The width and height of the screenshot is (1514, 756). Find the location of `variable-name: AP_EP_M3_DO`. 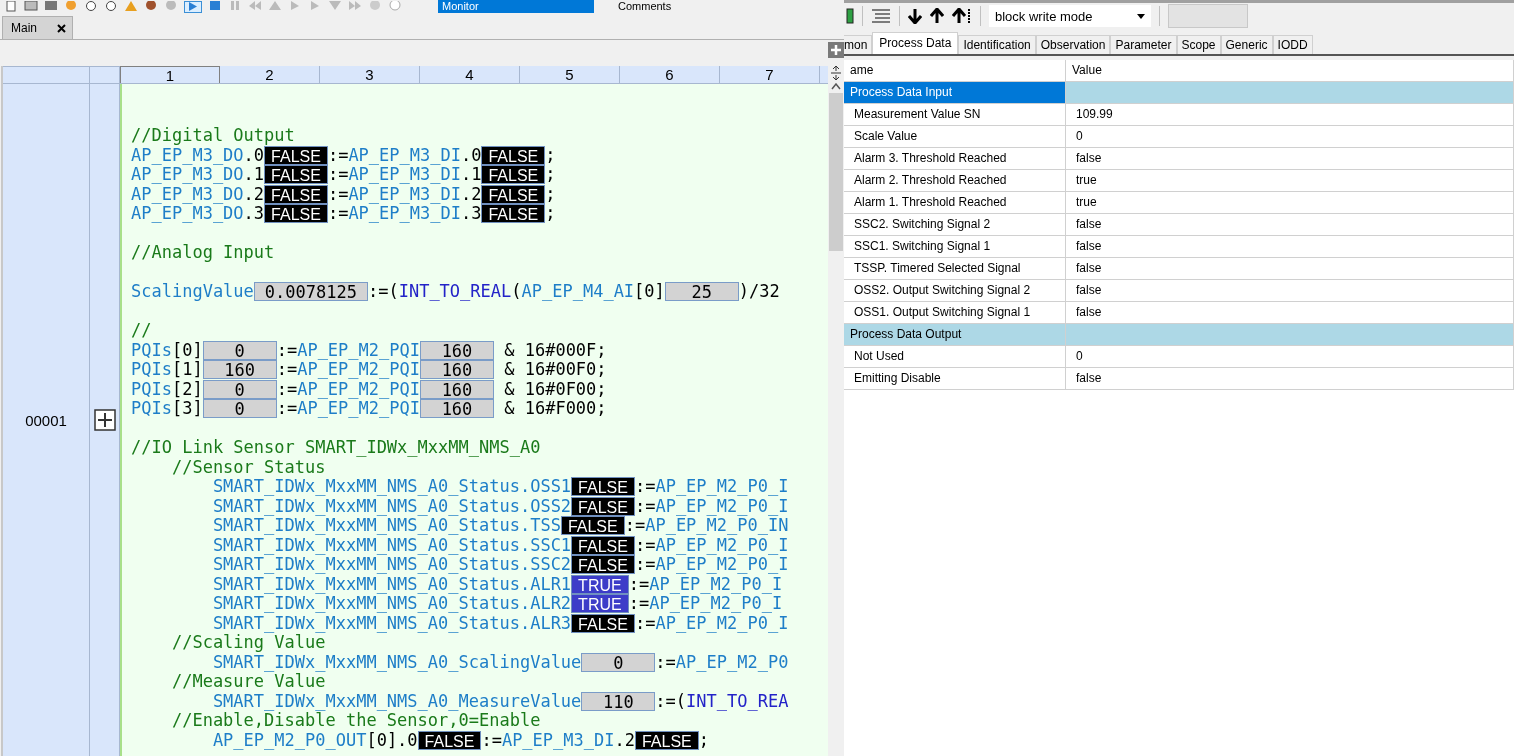

variable-name: AP_EP_M3_DO is located at coordinates (187, 155).